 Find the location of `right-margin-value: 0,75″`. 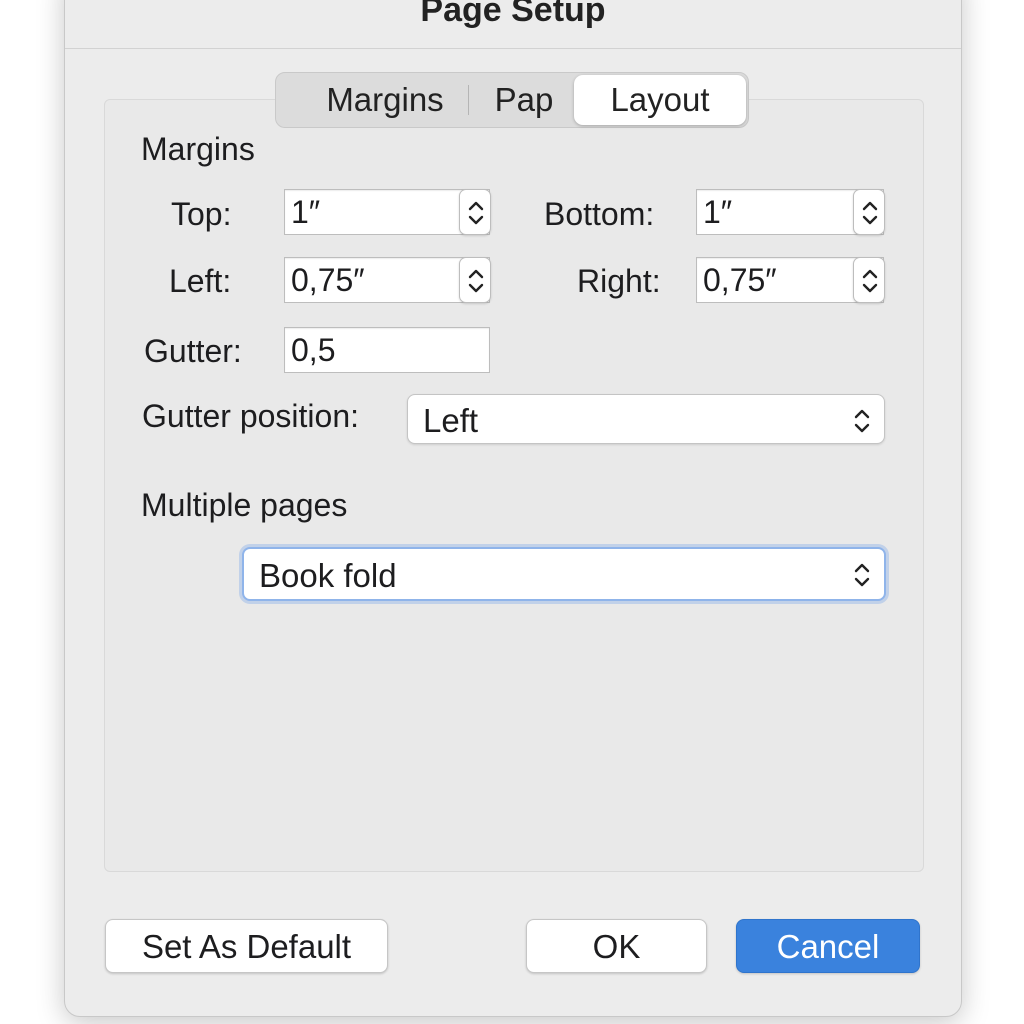

right-margin-value: 0,75″ is located at coordinates (740, 280).